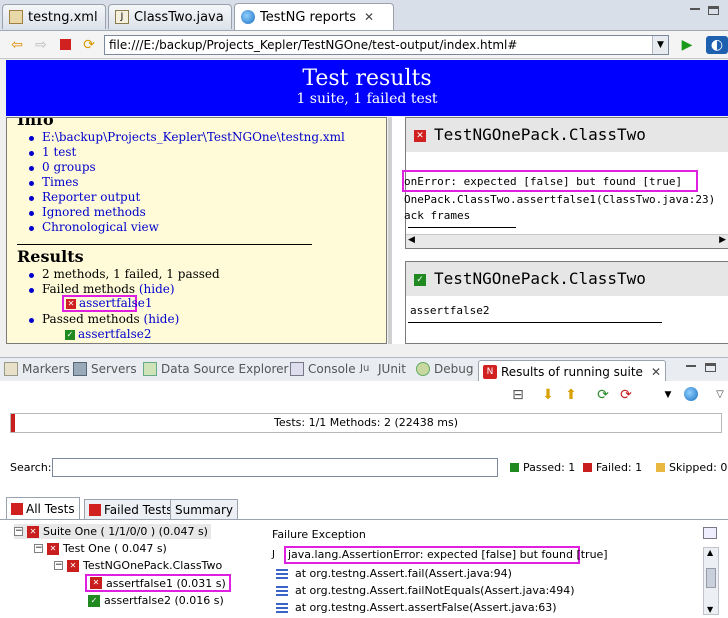 The width and height of the screenshot is (728, 618). I want to click on tree-label: TestNGOnePack.ClassTwo, so click(153, 565).